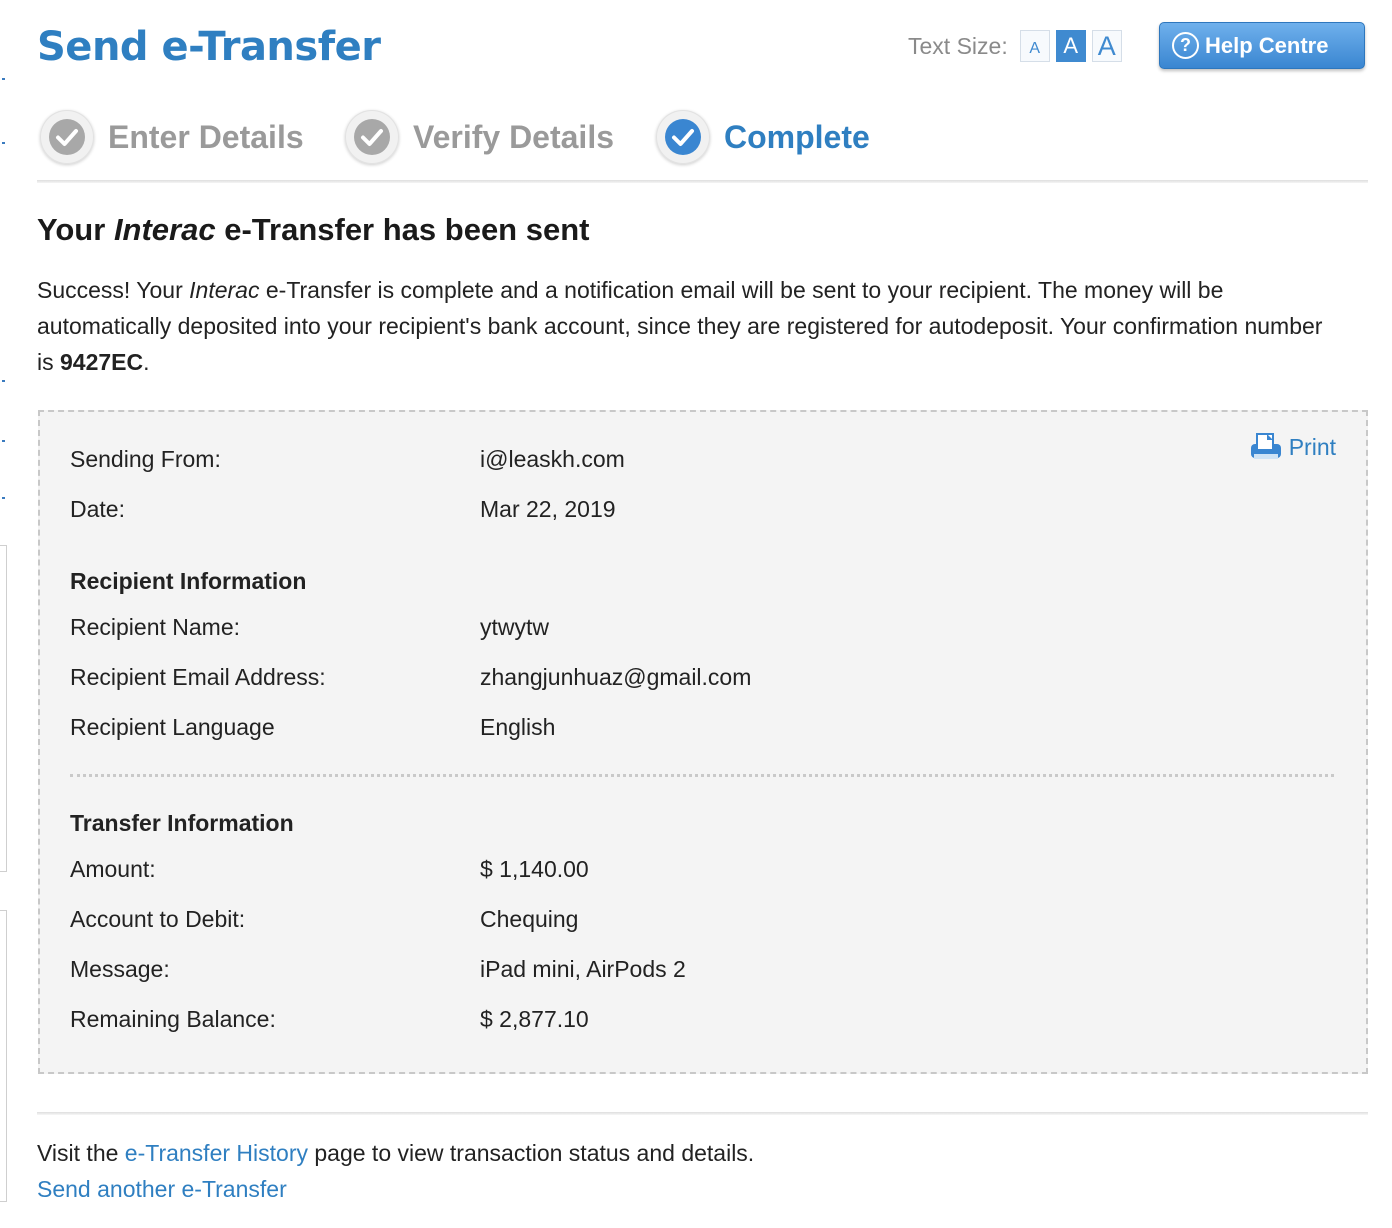 The height and width of the screenshot is (1228, 1392). What do you see at coordinates (75, 229) in the screenshot?
I see `heading-text: Your` at bounding box center [75, 229].